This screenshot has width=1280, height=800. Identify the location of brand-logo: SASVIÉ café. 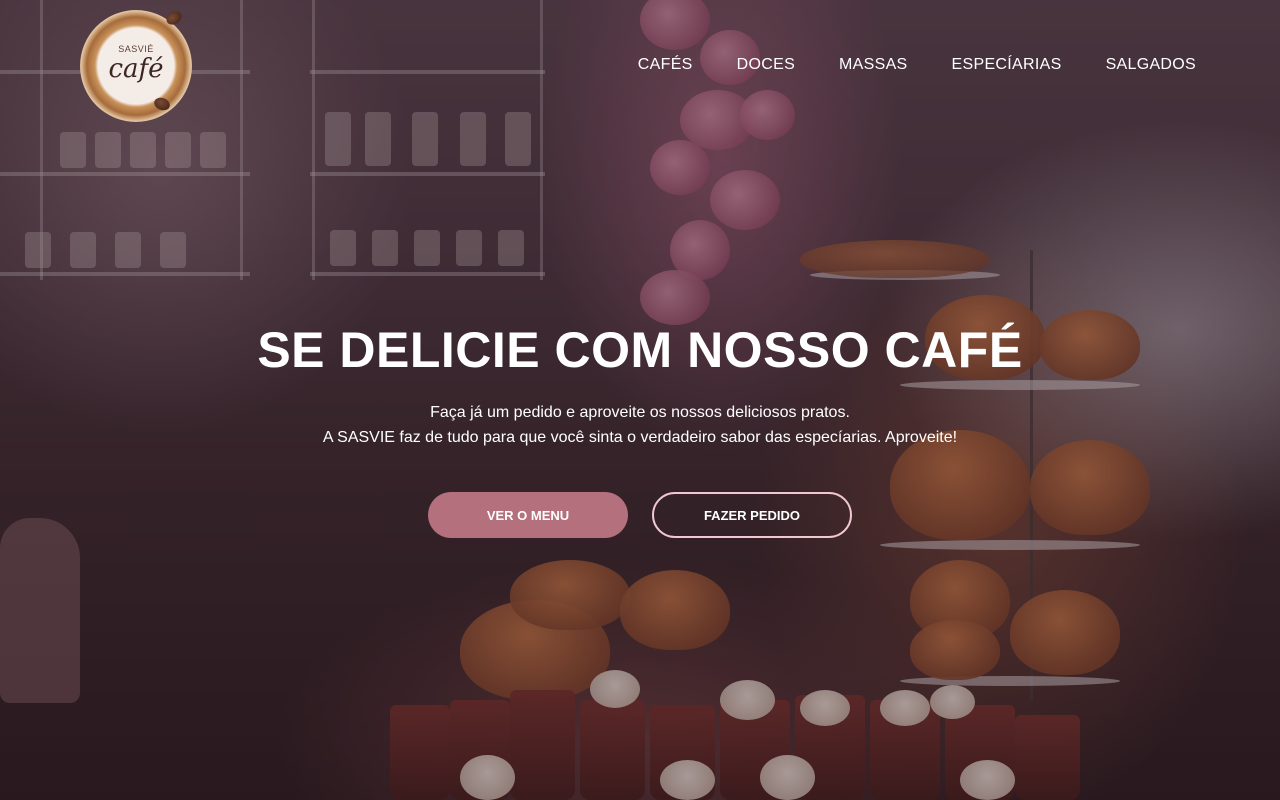
(136, 65).